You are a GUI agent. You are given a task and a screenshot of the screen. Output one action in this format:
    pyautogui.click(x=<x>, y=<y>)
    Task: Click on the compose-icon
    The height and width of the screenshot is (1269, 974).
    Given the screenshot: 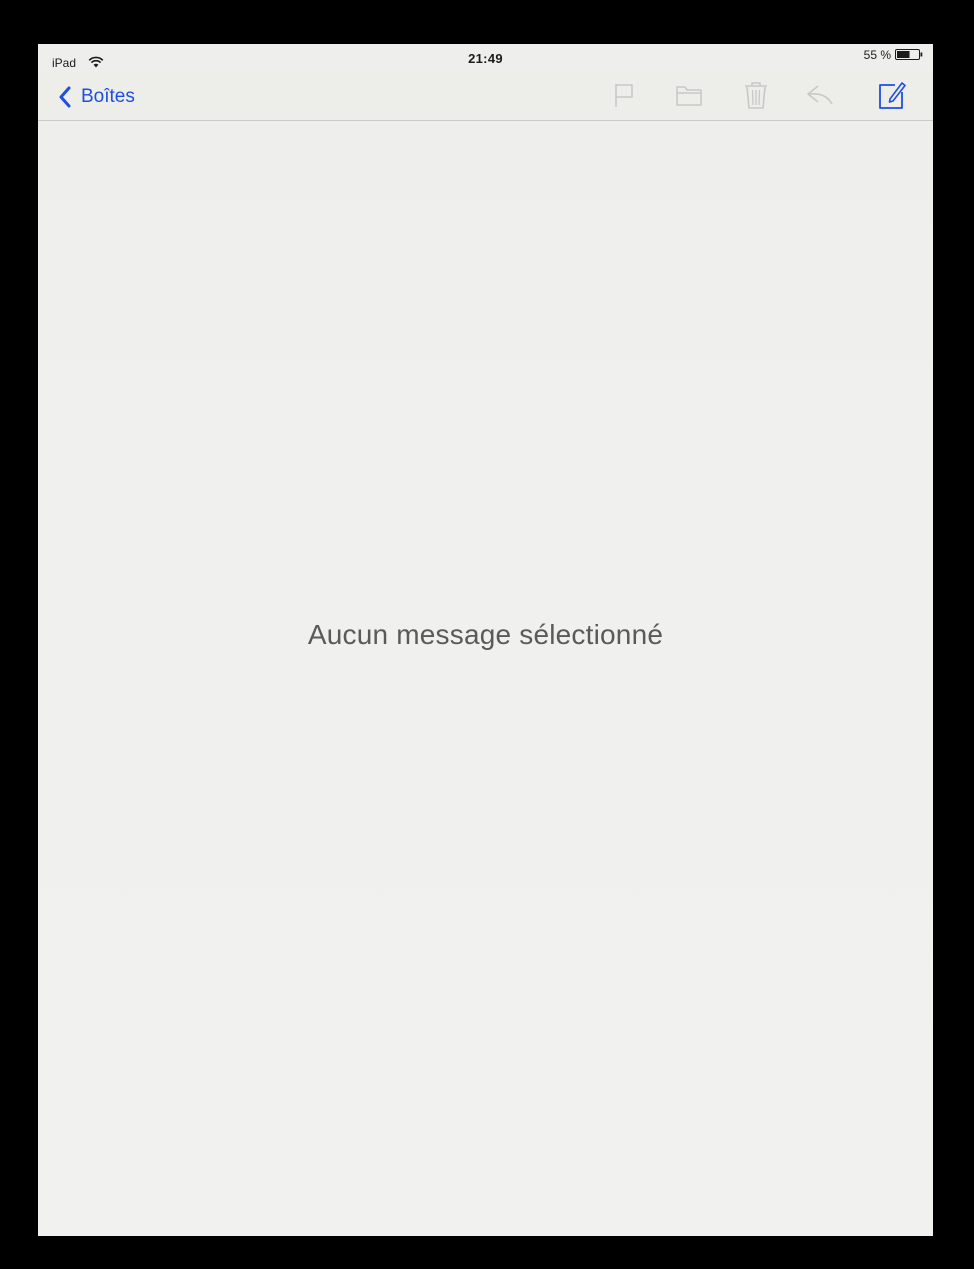 What is the action you would take?
    pyautogui.click(x=891, y=95)
    